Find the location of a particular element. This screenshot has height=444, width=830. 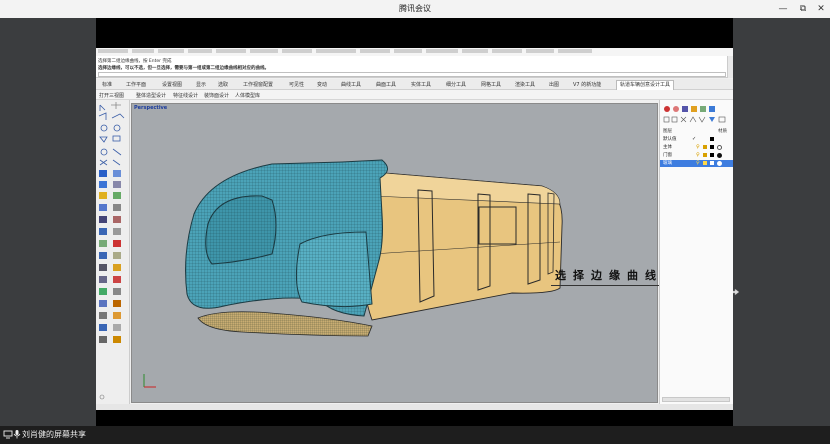

layer-row: 主体 ♀ is located at coordinates (696, 147).